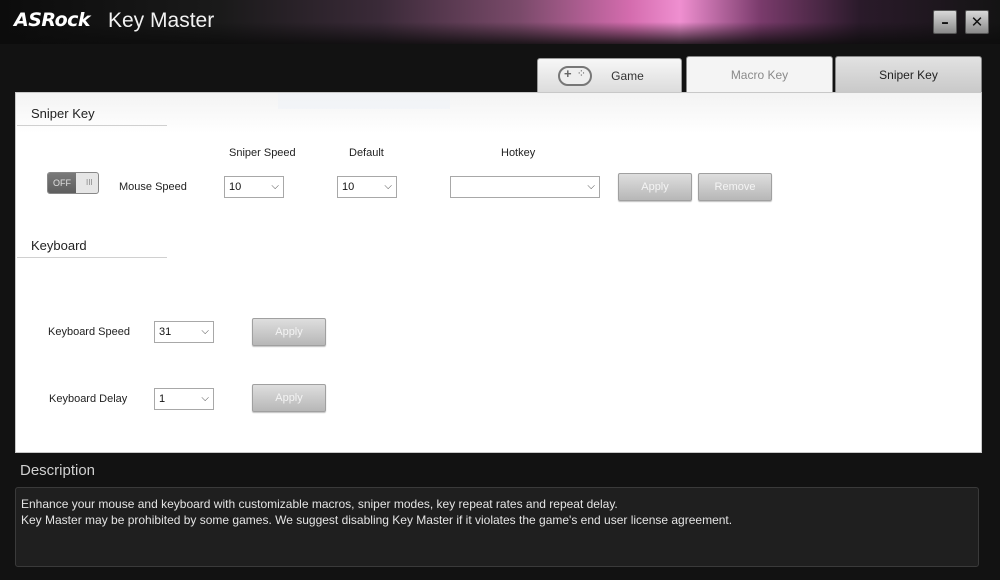 The height and width of the screenshot is (580, 1000). I want to click on title-bar: ASRock Key Master – ✕, so click(500, 22).